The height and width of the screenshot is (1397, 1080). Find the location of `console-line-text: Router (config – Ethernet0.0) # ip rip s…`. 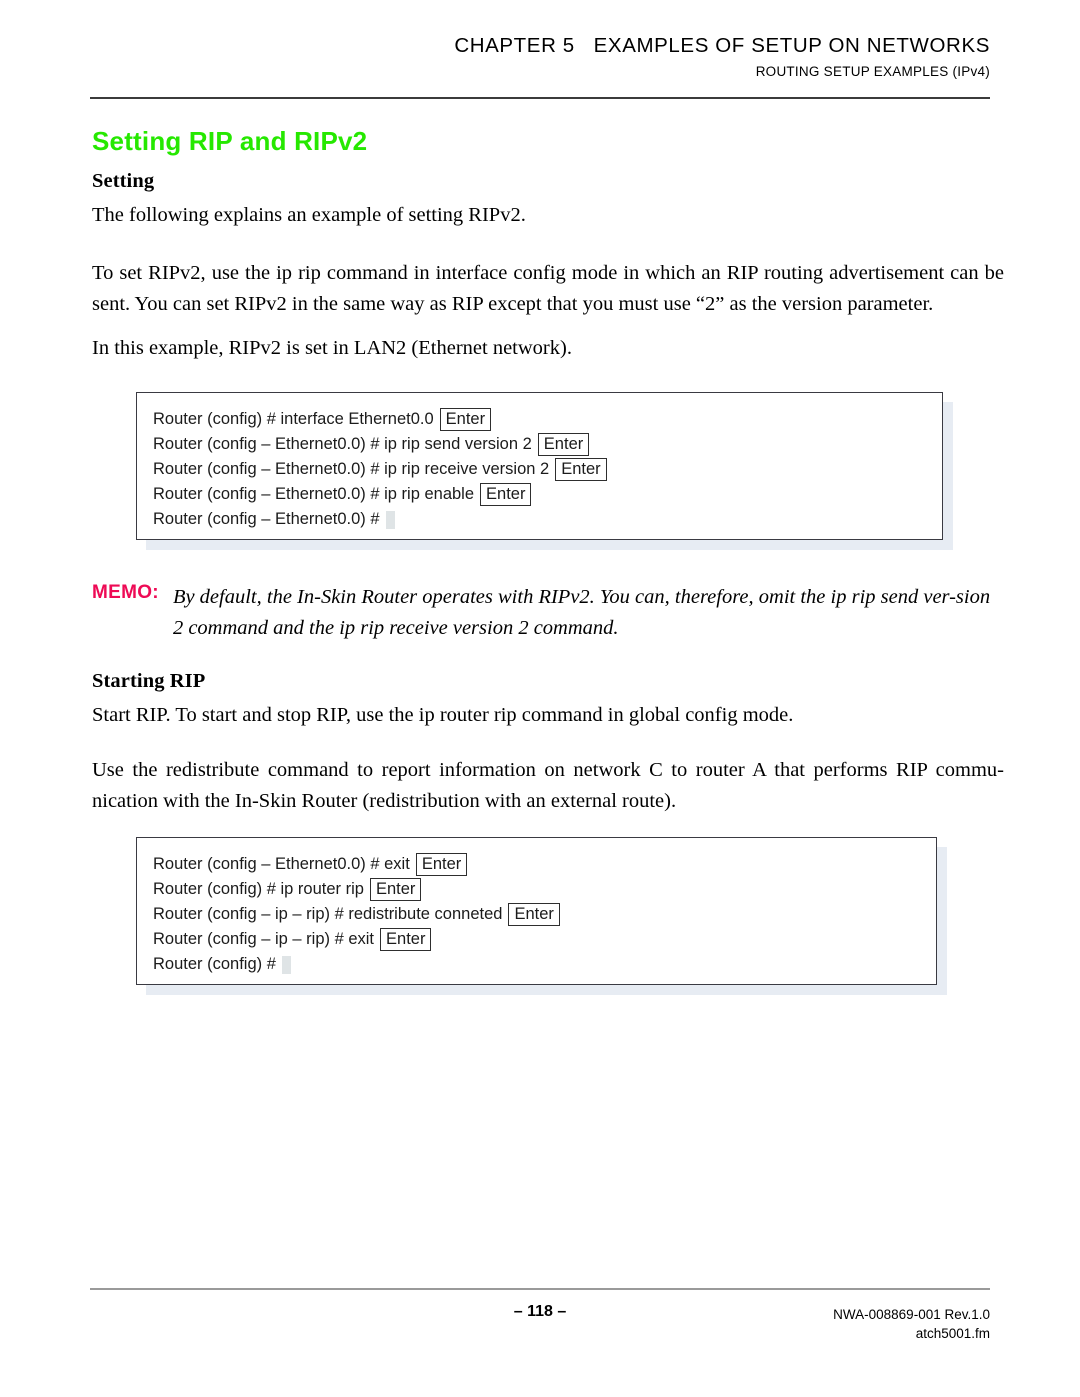

console-line-text: Router (config – Ethernet0.0) # ip rip s… is located at coordinates (342, 444).